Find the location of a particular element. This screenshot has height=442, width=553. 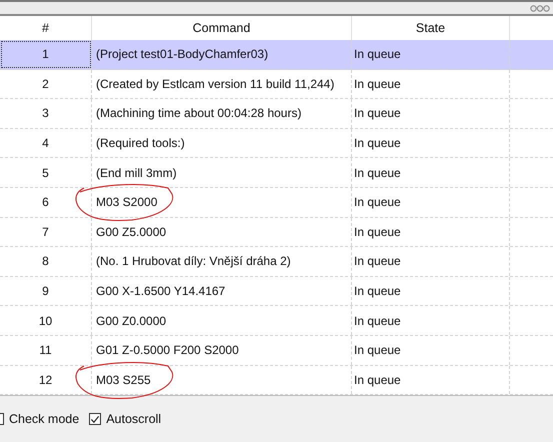

table-cell: G01 Z-0.5000 F200 S2000 is located at coordinates (167, 350).